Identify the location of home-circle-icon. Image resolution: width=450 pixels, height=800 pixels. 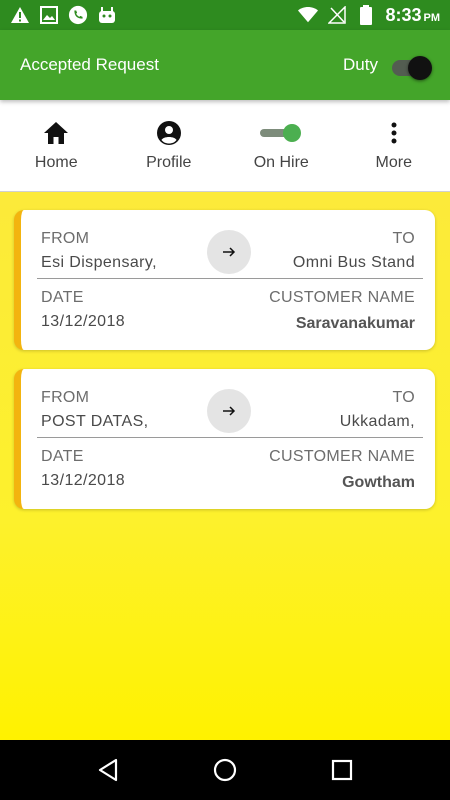
(225, 770).